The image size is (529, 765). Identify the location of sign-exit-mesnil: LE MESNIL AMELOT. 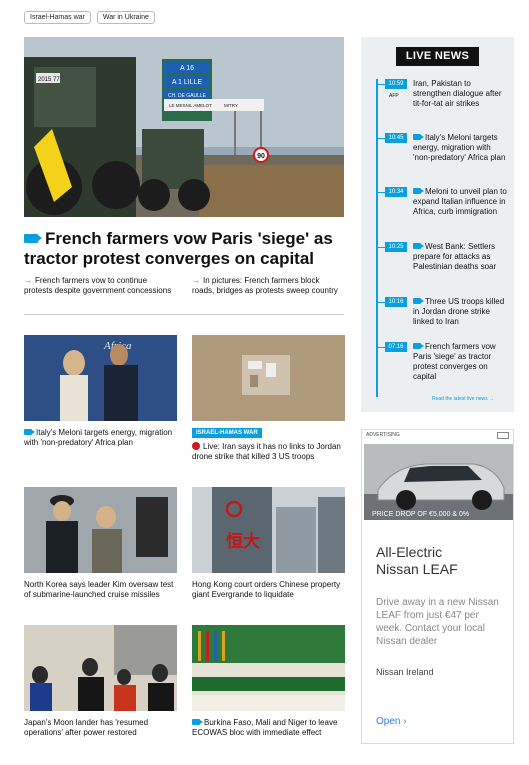
(190, 105).